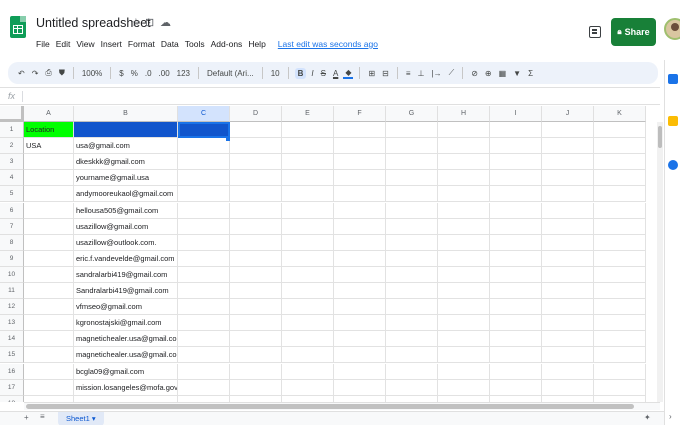  What do you see at coordinates (85, 44) in the screenshot?
I see `menu-view: View` at bounding box center [85, 44].